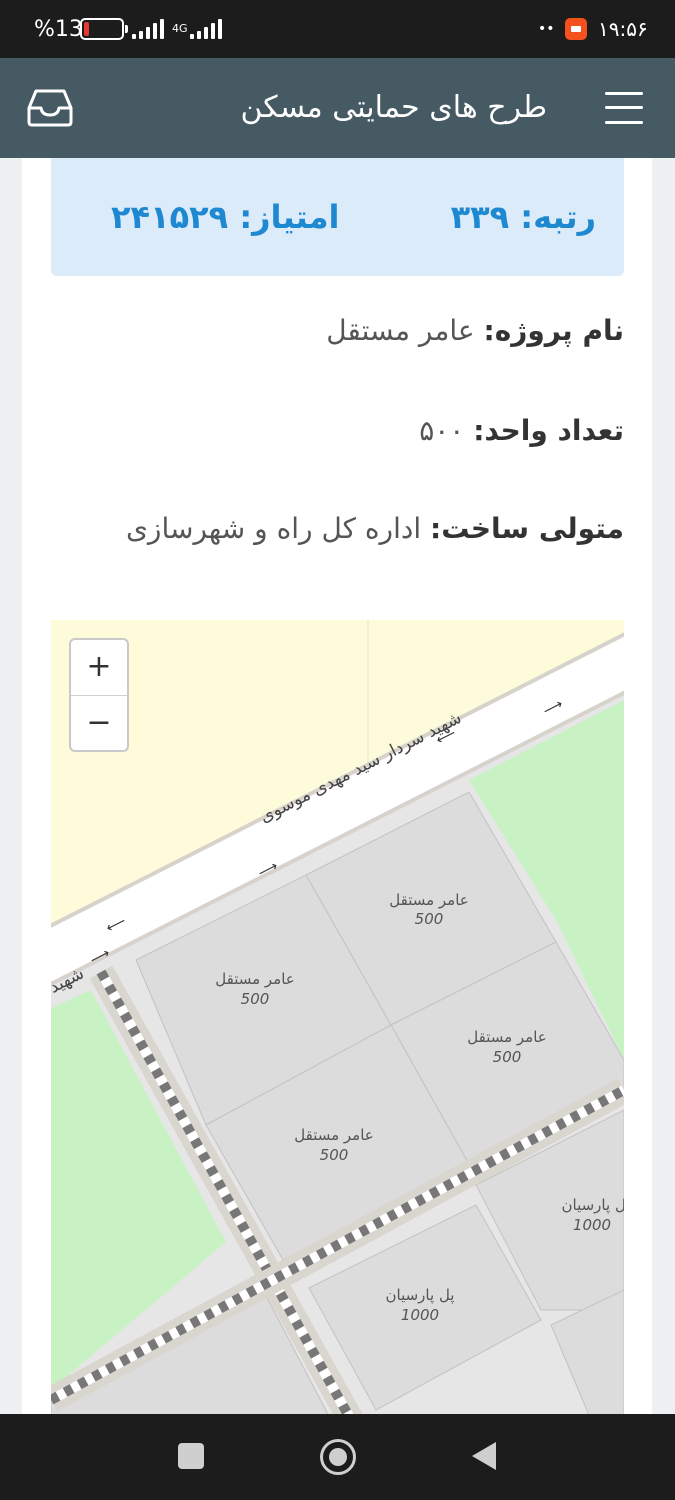 This screenshot has width=675, height=1500. I want to click on project-name-value: عامر مستقل, so click(400, 330).